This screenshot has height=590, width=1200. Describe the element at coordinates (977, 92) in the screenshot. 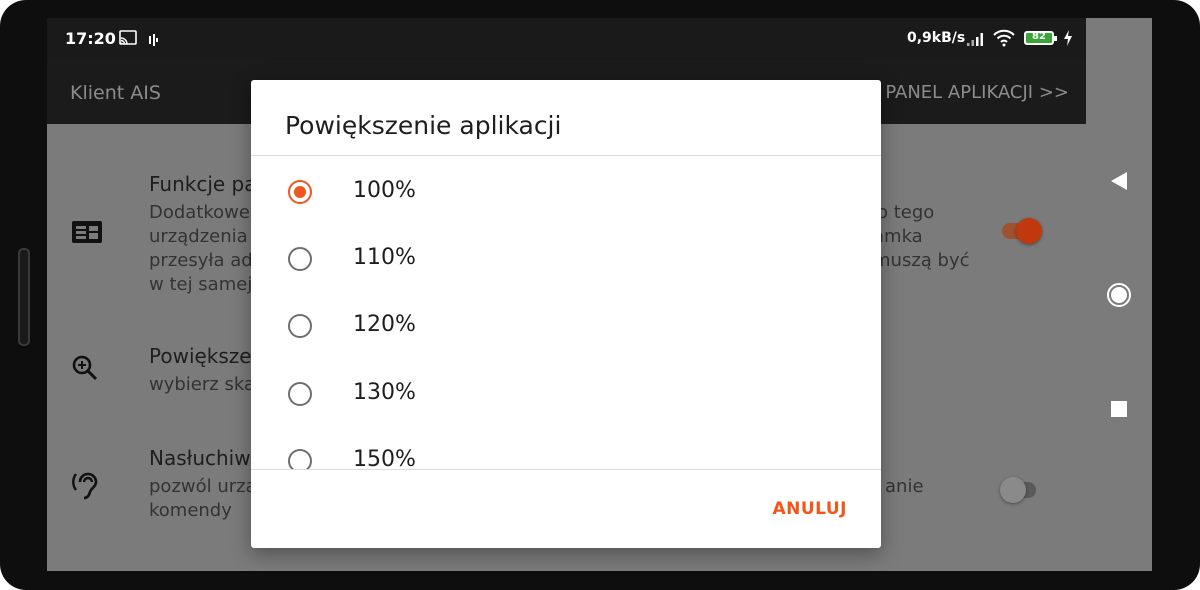

I see `app-panel-link: PANEL APLIKACJI >>` at that location.